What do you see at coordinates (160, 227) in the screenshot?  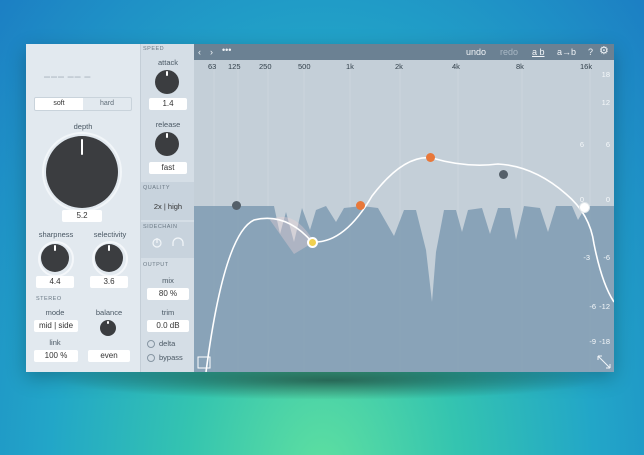 I see `sidechain-section-title: SIDECHAIN` at bounding box center [160, 227].